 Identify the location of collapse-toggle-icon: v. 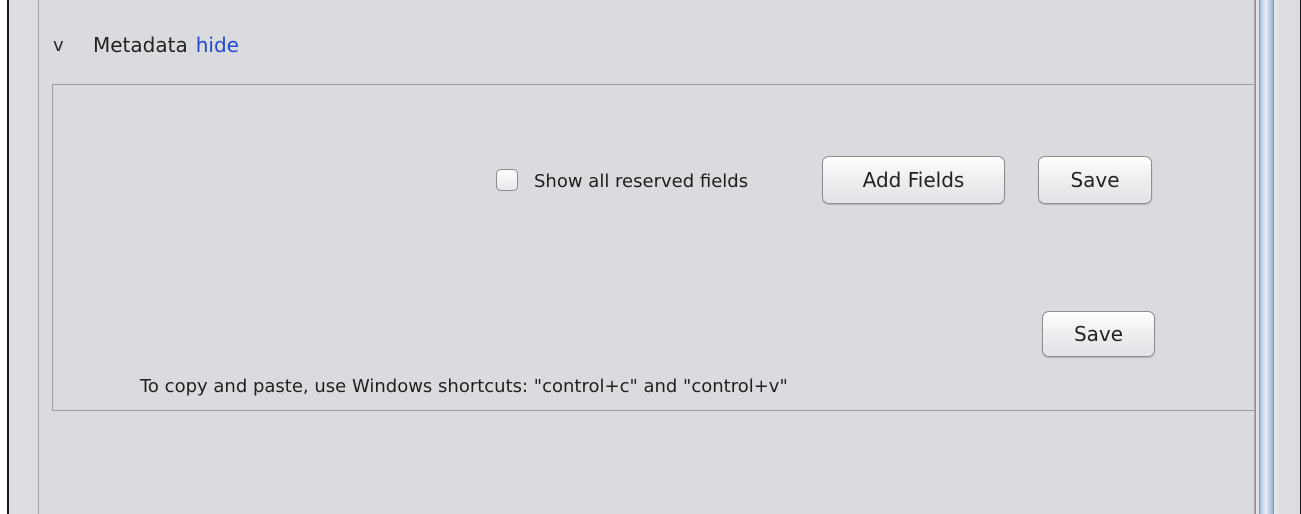
(63, 45).